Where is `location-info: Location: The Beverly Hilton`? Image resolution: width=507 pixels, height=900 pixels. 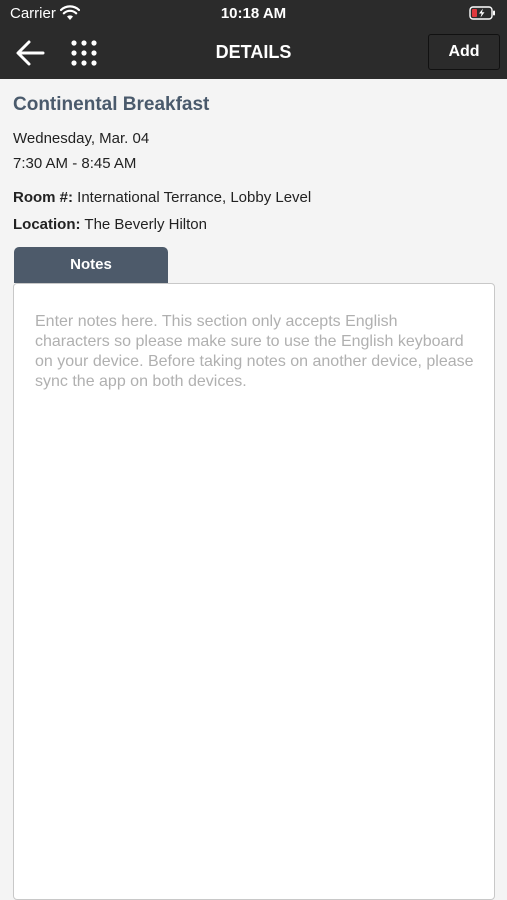
location-info: Location: The Beverly Hilton is located at coordinates (110, 224).